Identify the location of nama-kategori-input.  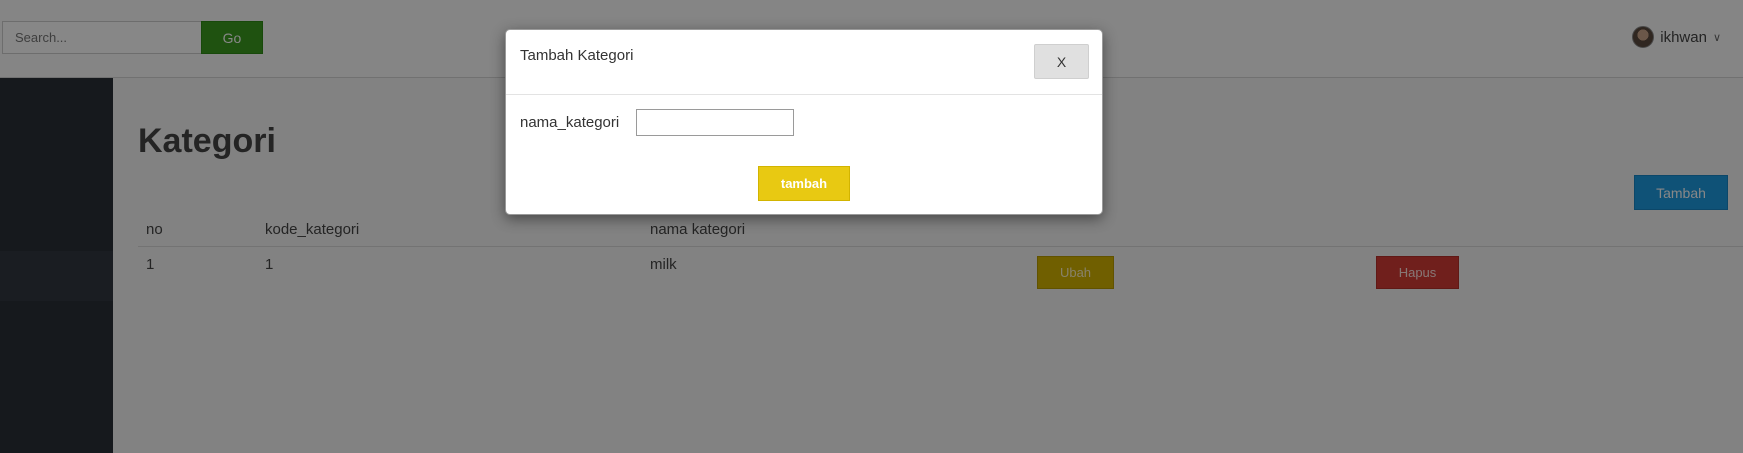
(715, 122).